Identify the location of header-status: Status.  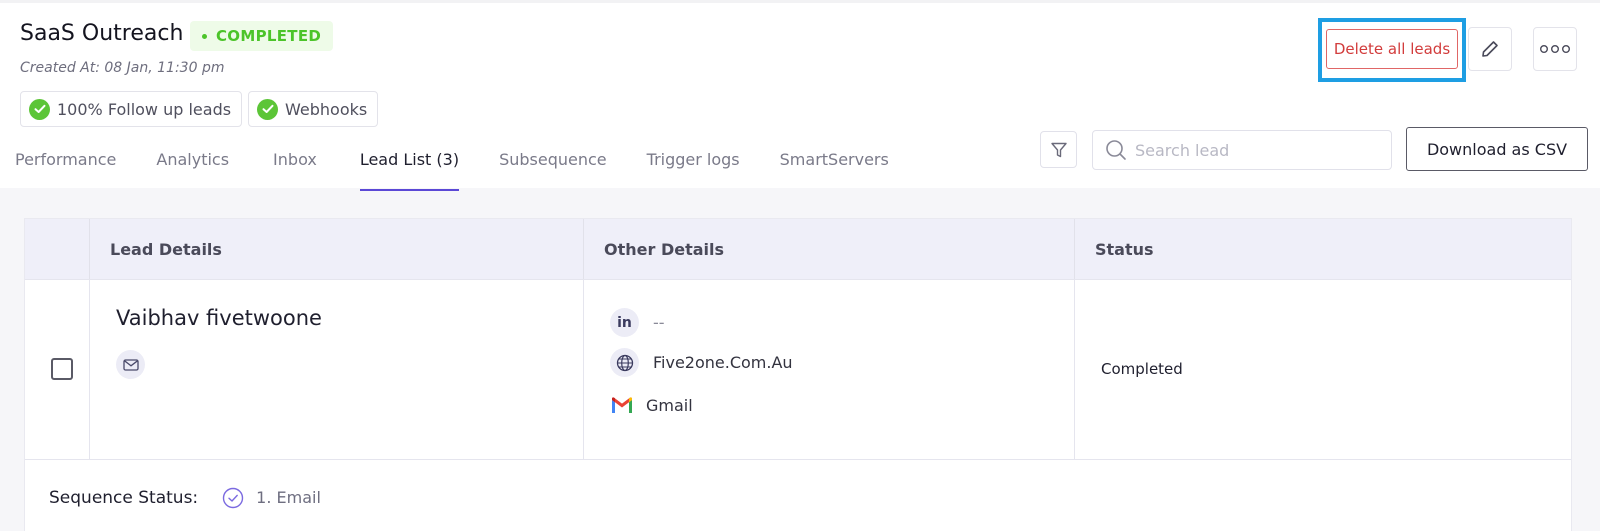
(1124, 249).